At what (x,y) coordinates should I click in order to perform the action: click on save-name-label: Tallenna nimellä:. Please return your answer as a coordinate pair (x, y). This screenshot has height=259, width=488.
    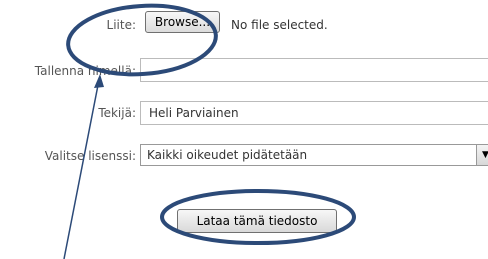
    Looking at the image, I should click on (85, 71).